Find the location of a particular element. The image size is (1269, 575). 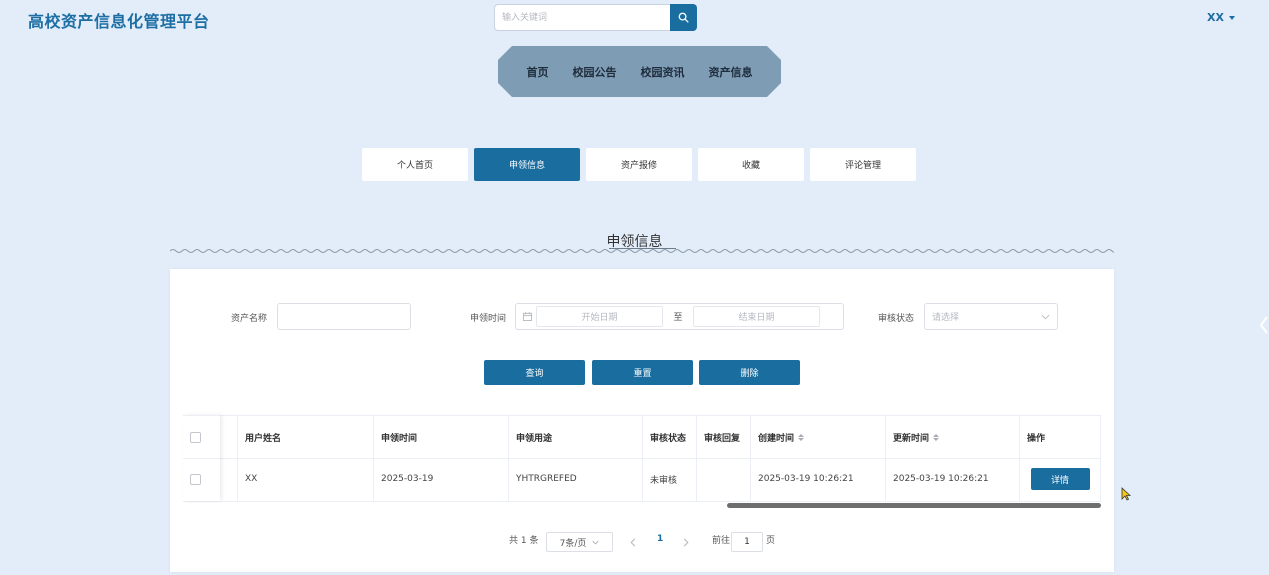

pagination-total: 共 1 条 is located at coordinates (524, 540).